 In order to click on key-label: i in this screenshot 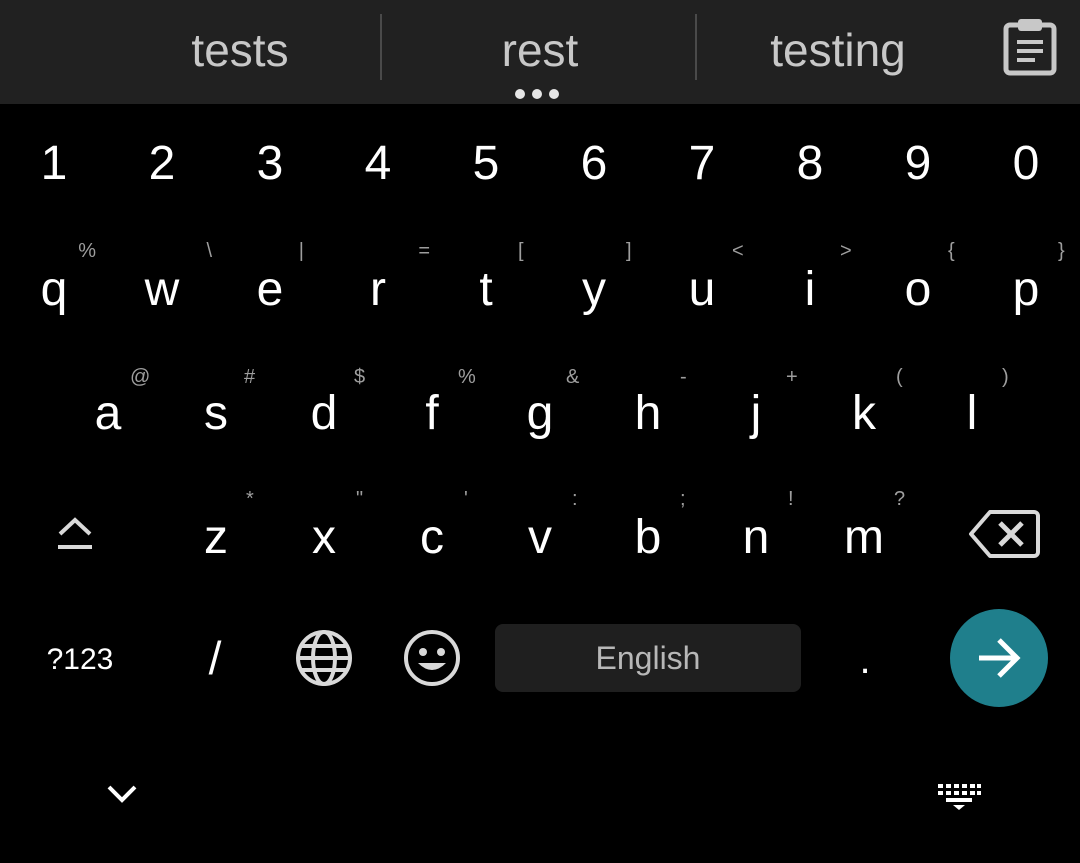, I will do `click(810, 289)`.